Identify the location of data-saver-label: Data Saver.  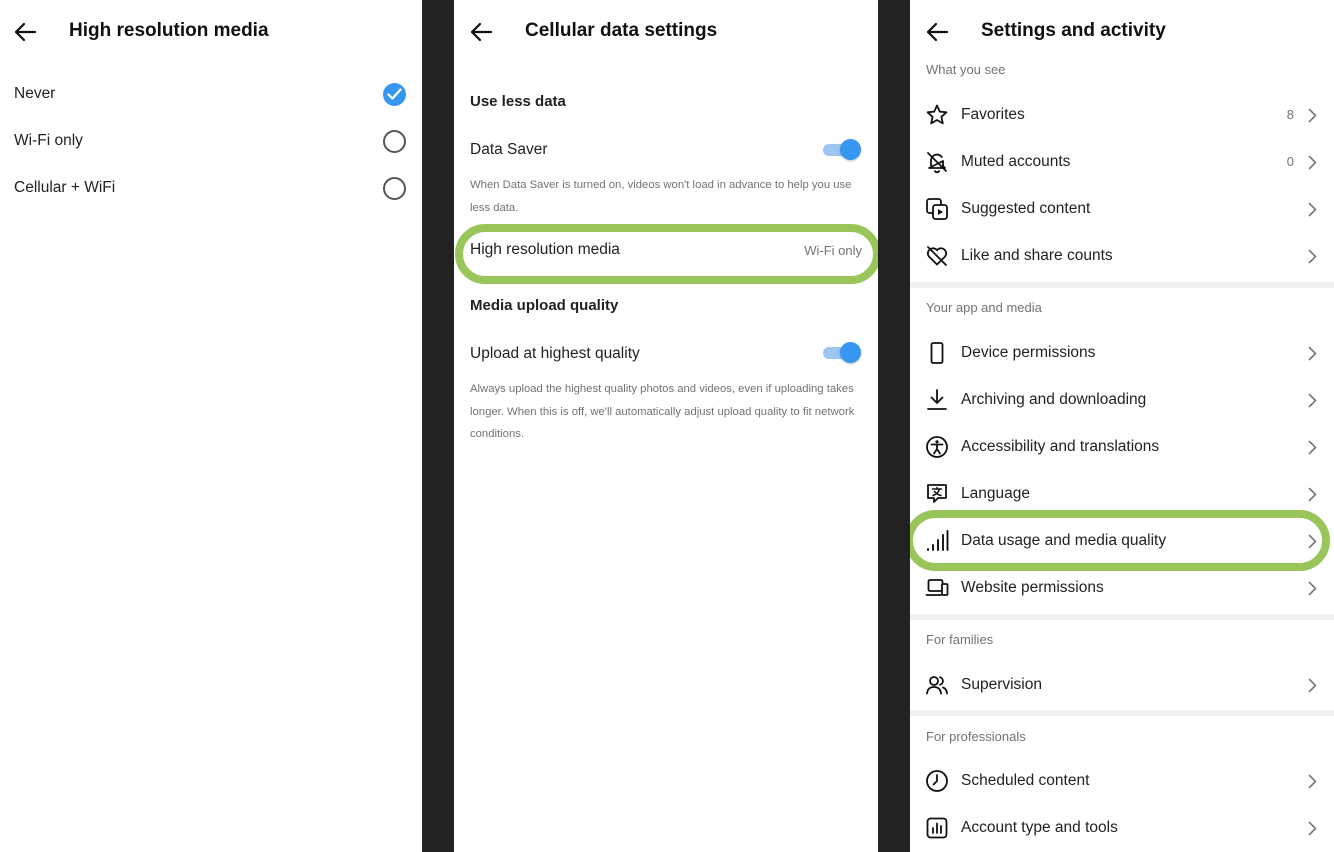
(509, 149).